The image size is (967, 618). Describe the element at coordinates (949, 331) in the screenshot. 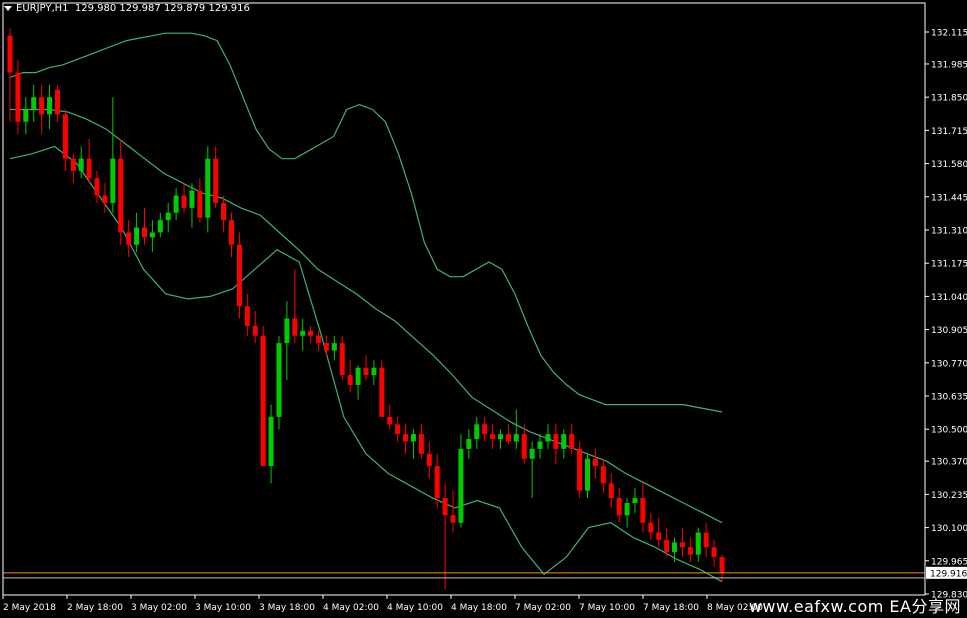

I see `y-tick-label: 130.905` at that location.